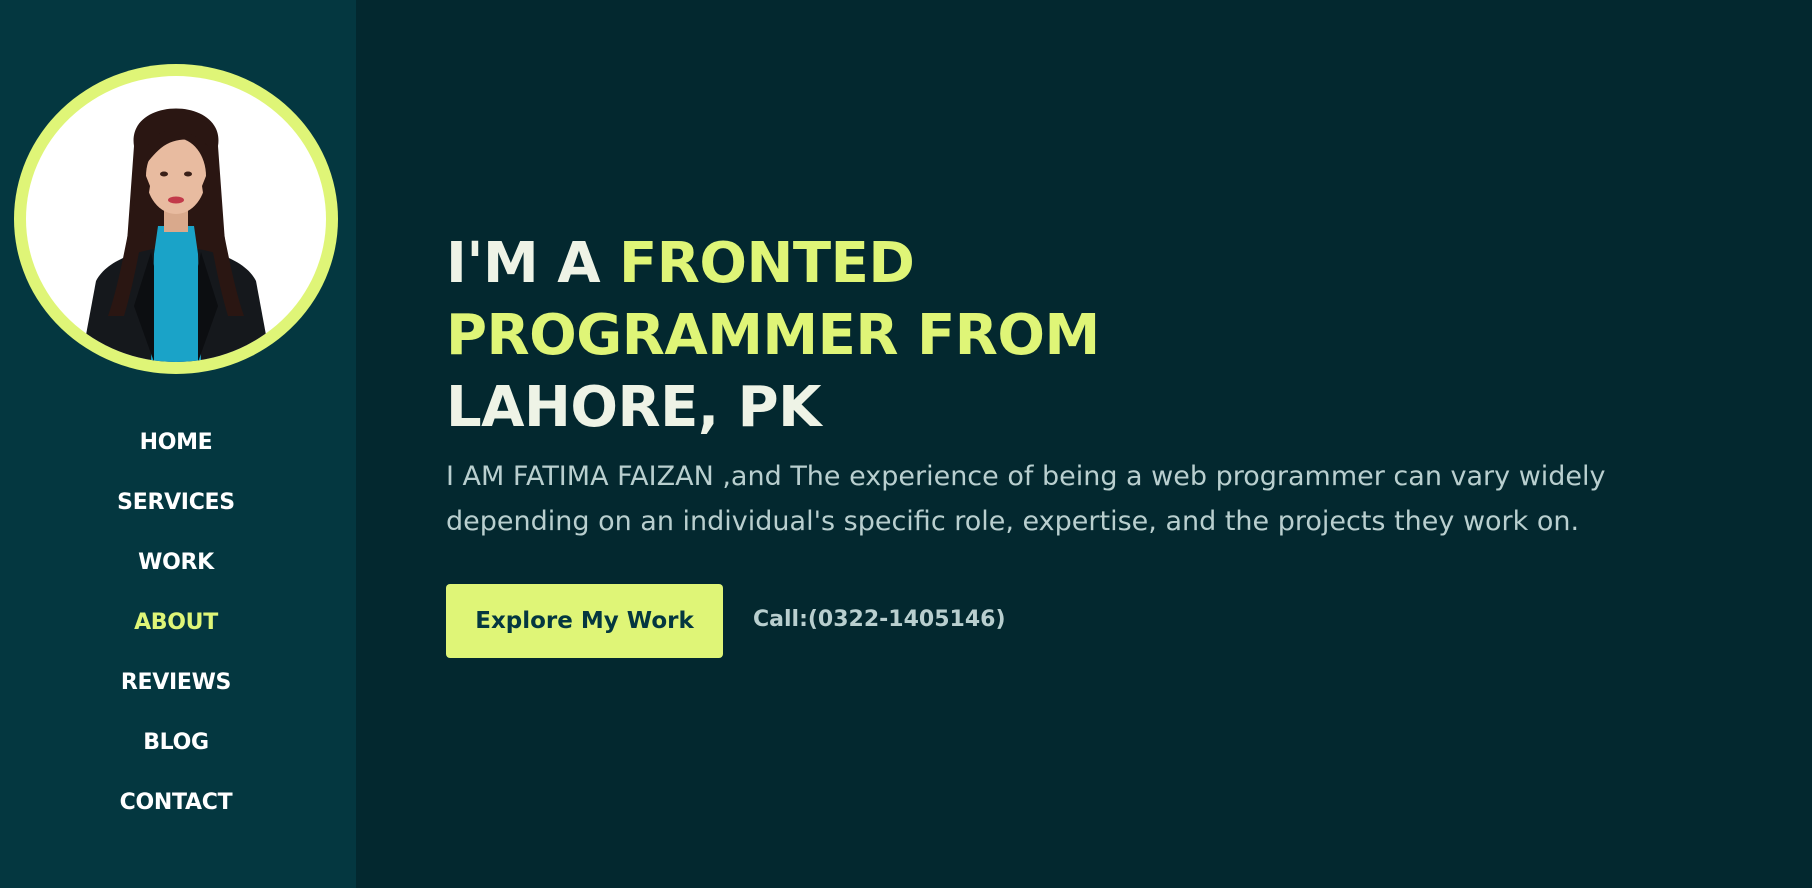 The width and height of the screenshot is (1812, 888). Describe the element at coordinates (176, 682) in the screenshot. I see `nav-link-reviews: REVIEWS` at that location.